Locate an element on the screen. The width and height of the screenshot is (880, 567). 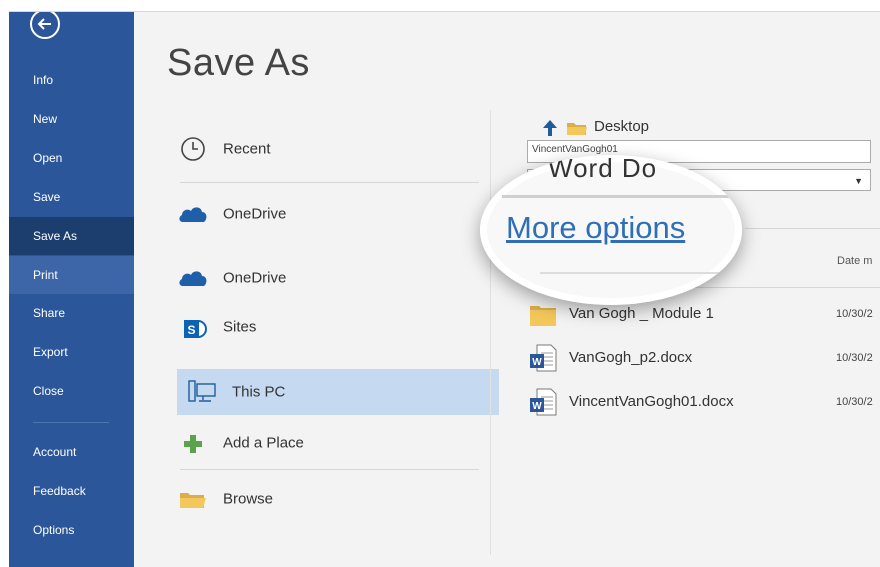
file-row: Van Gogh _ Module 1 10/30/2 is located at coordinates (700, 314).